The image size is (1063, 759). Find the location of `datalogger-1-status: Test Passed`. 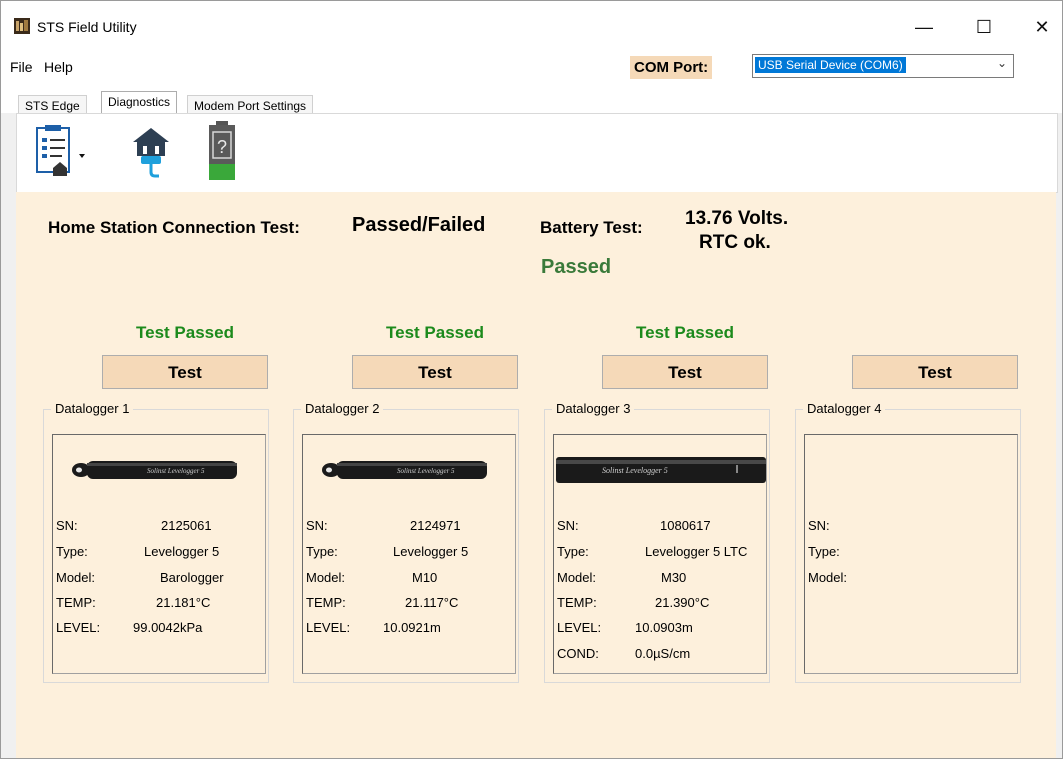

datalogger-1-status: Test Passed is located at coordinates (185, 332).